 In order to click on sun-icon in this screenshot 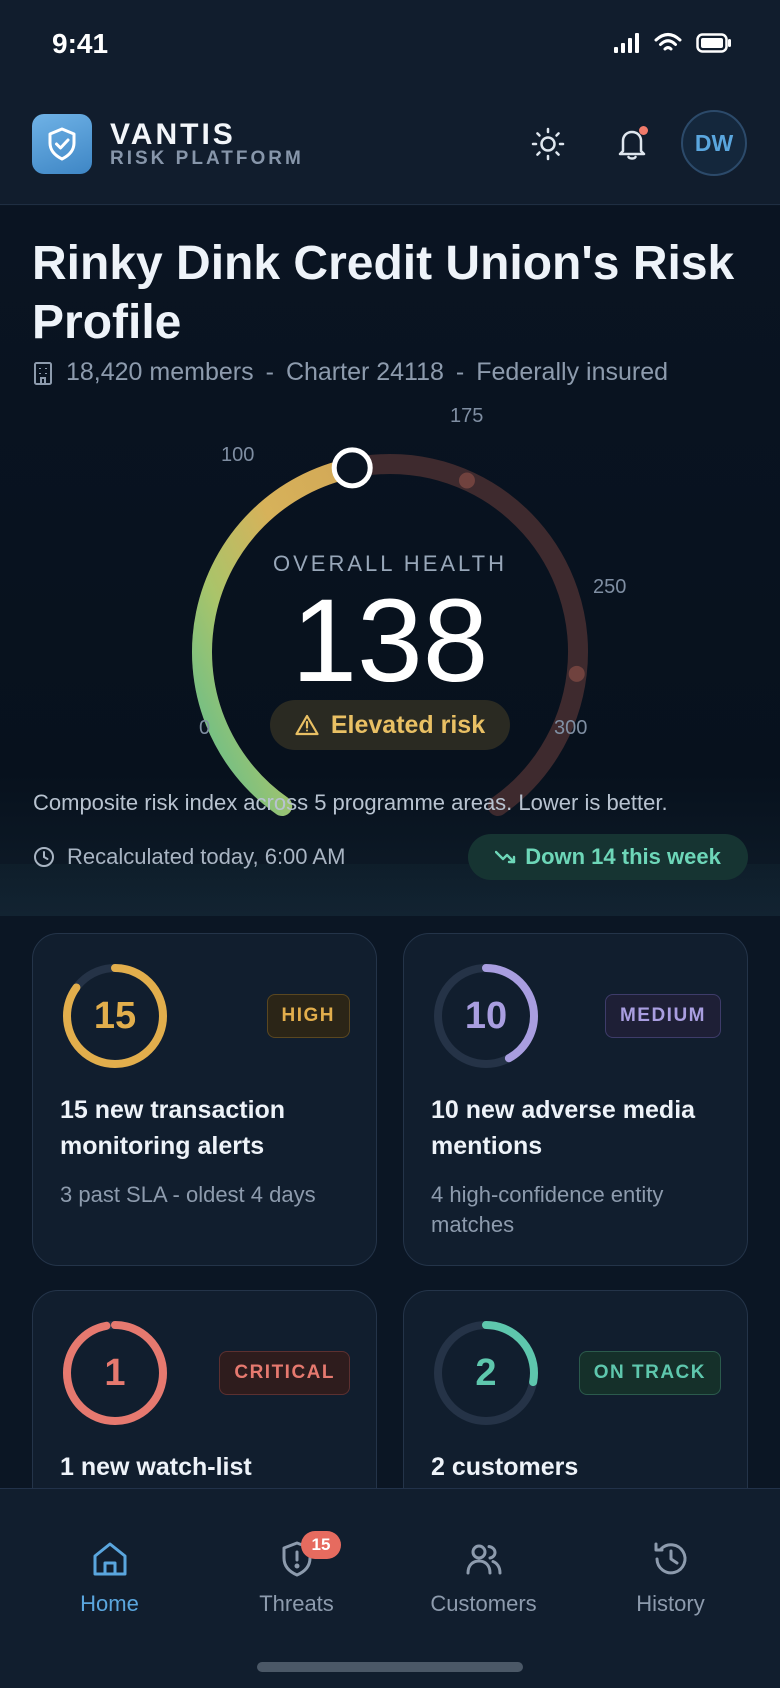, I will do `click(548, 144)`.